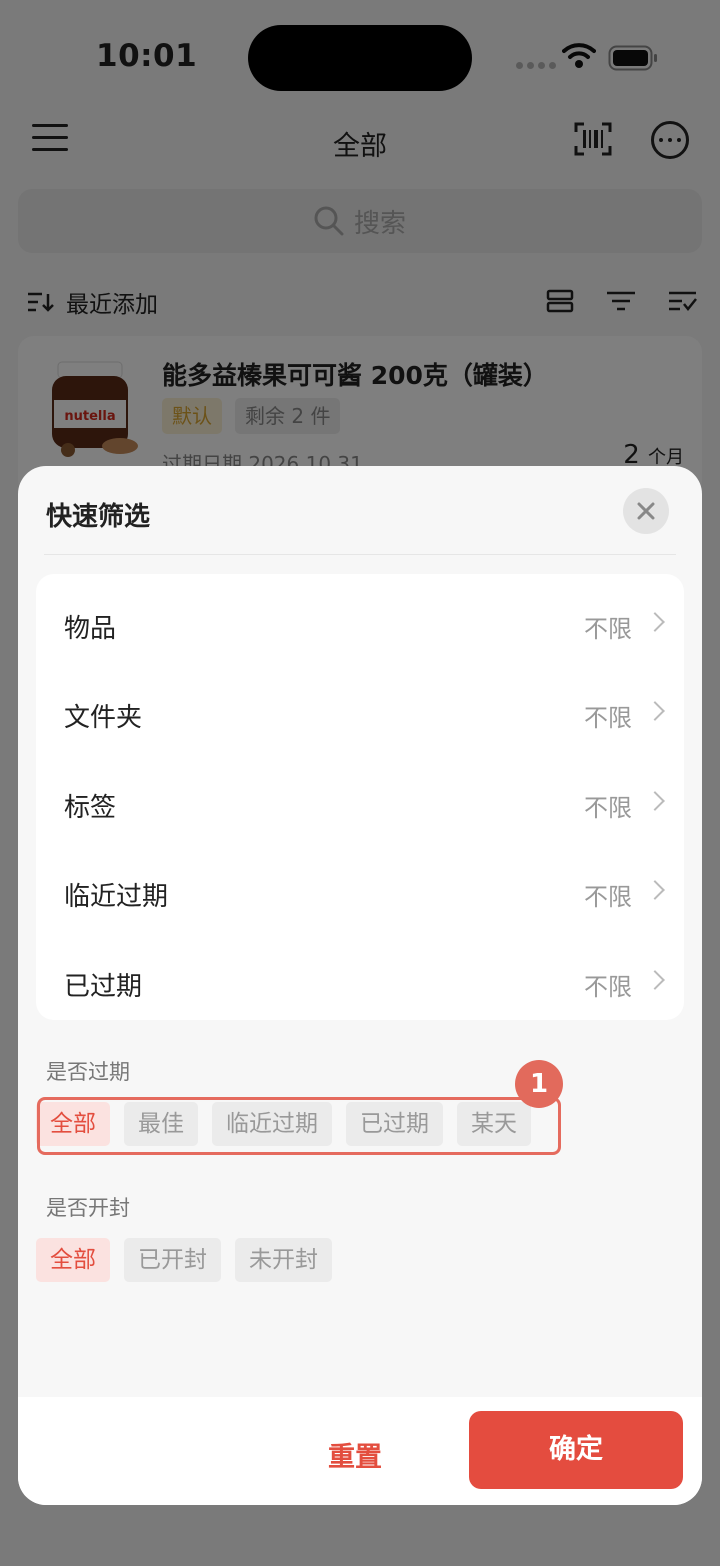  I want to click on opened-chip-group: 全部 已开封 未开封, so click(184, 1260).